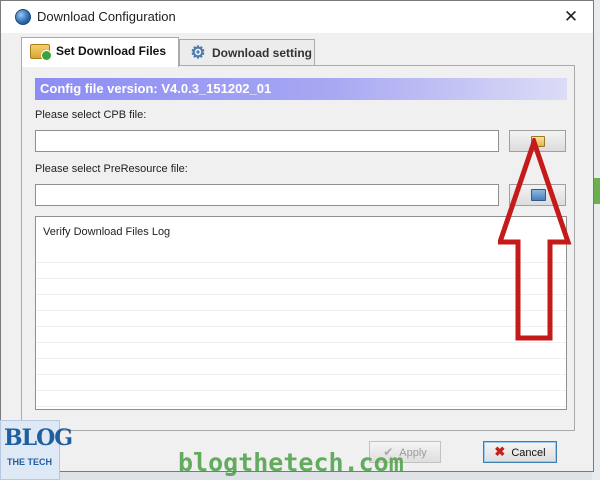 The image size is (600, 480). I want to click on background-green-tab, so click(597, 191).